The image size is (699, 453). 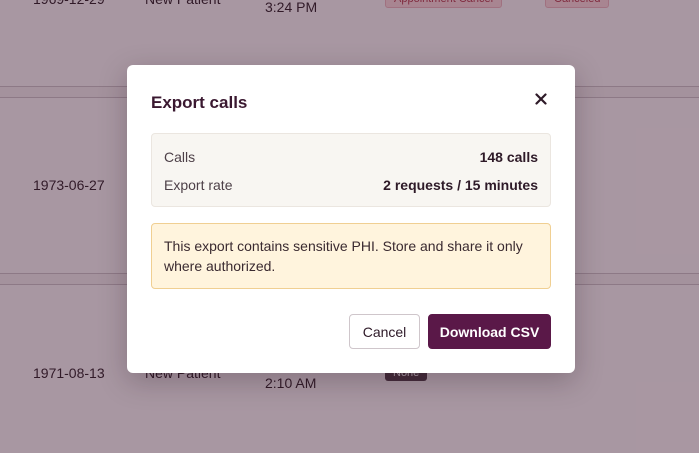 I want to click on export-rate-label: Export rate, so click(x=198, y=185).